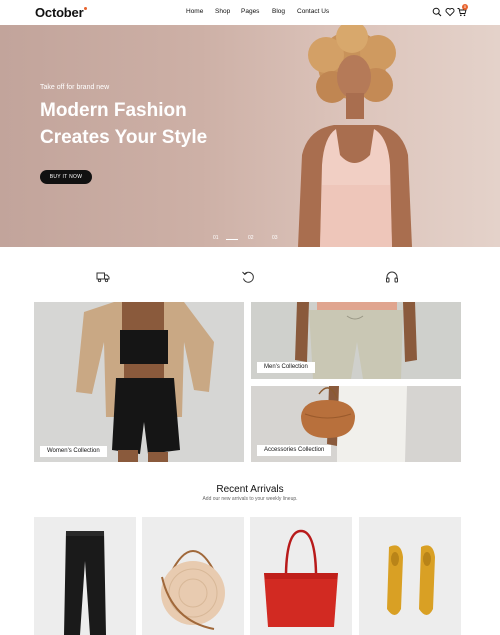 This screenshot has height=635, width=500. What do you see at coordinates (73, 451) in the screenshot?
I see `womens-collection-label: Women's Collection` at bounding box center [73, 451].